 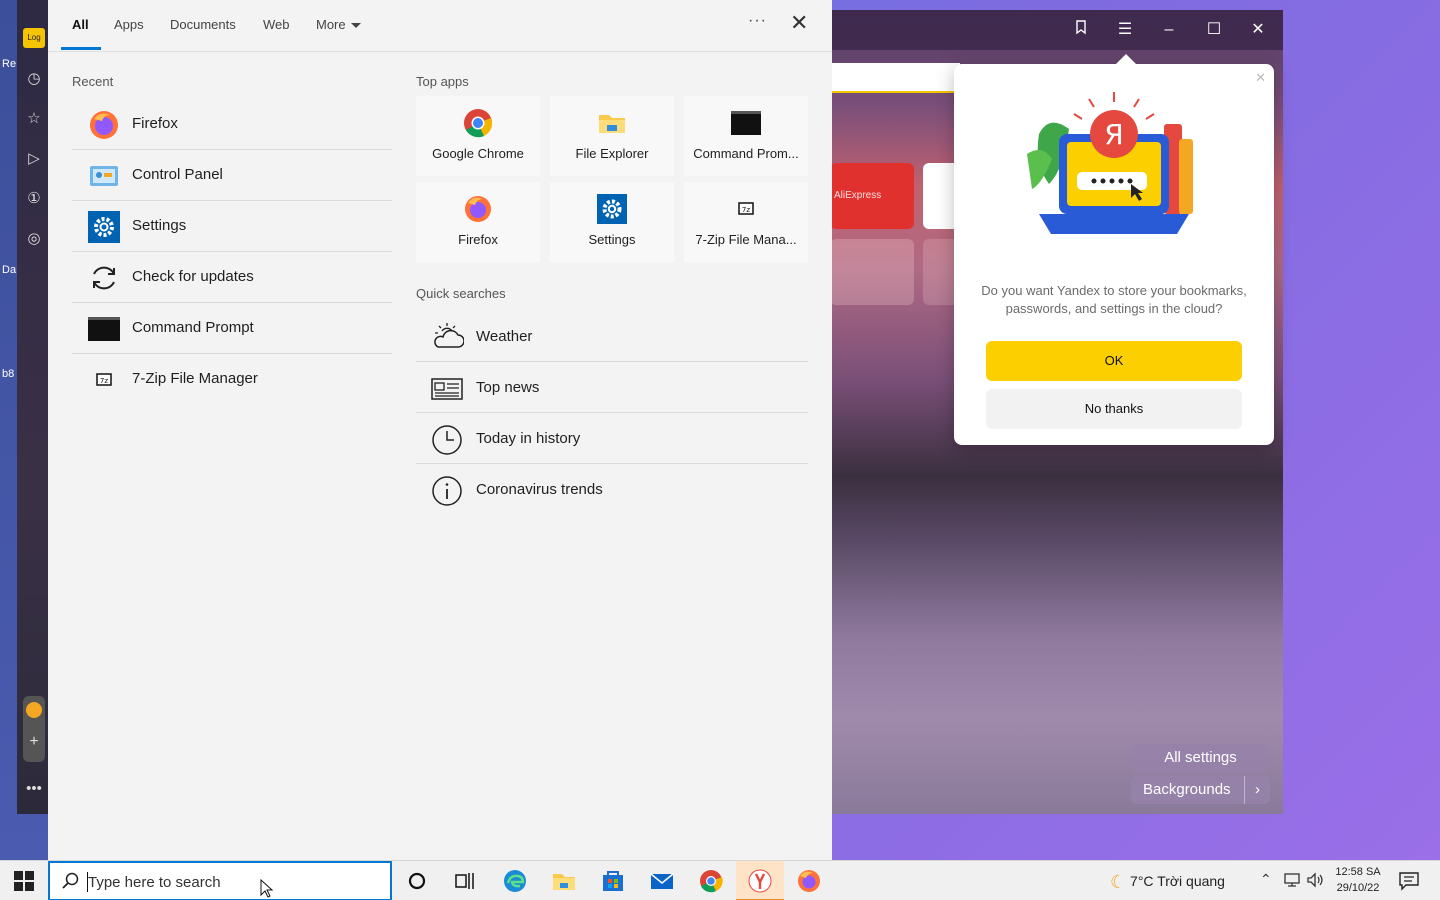 What do you see at coordinates (9, 270) in the screenshot?
I see `desktop-label: Da` at bounding box center [9, 270].